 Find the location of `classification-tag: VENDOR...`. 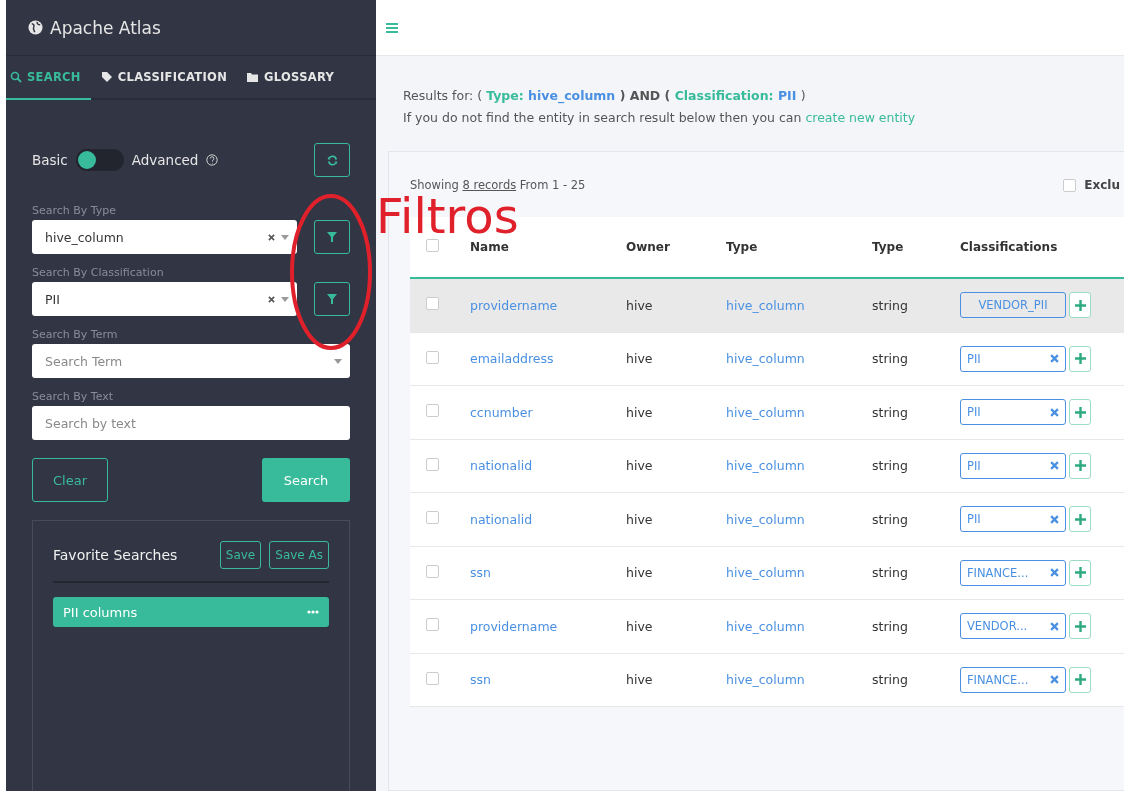

classification-tag: VENDOR... is located at coordinates (1013, 626).